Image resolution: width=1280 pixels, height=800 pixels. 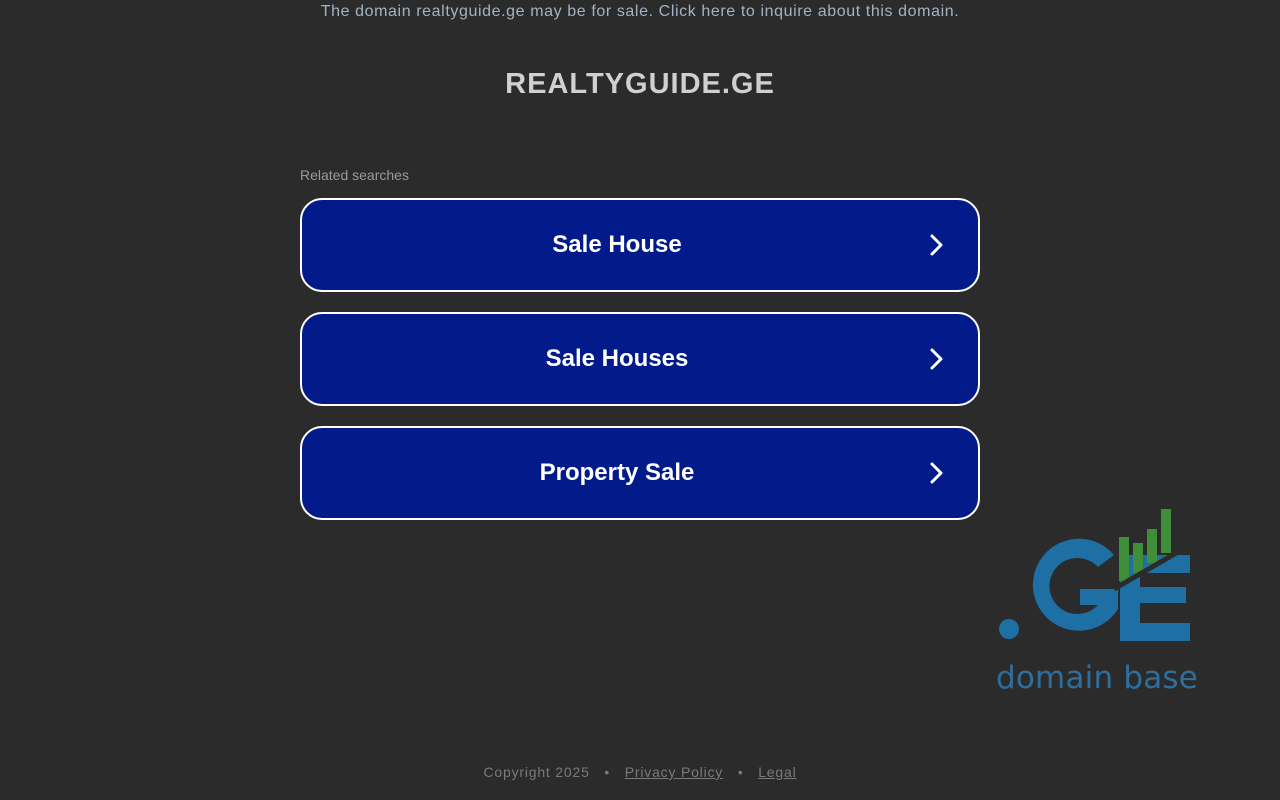 I want to click on domain-base-logo: domain base, so click(x=1096, y=602).